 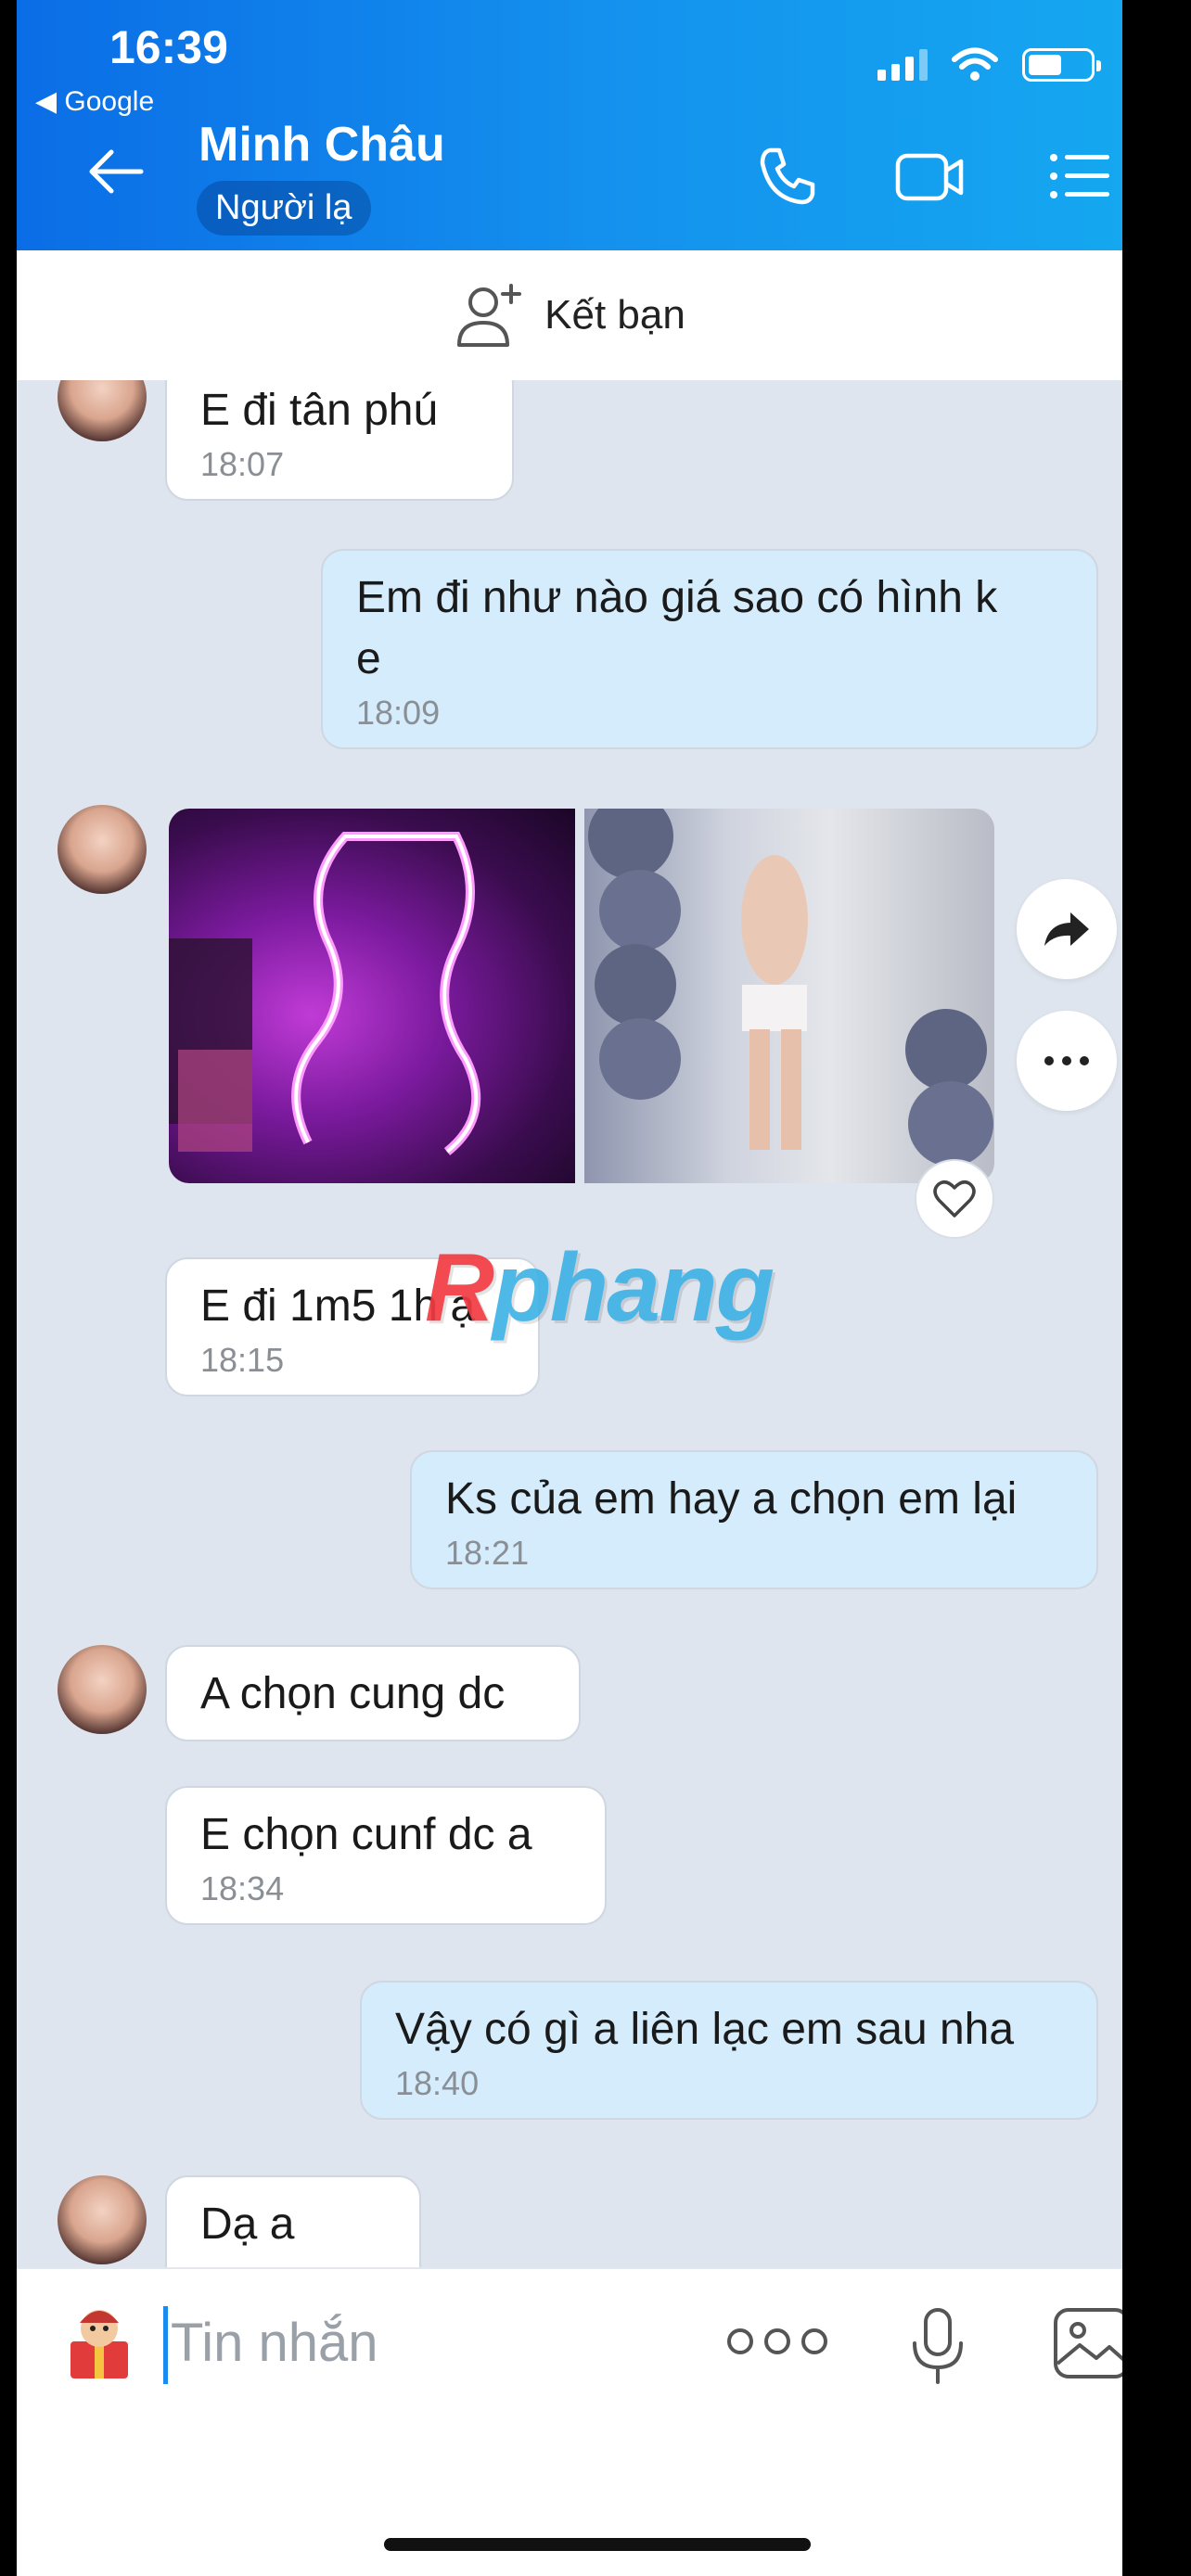 What do you see at coordinates (731, 1499) in the screenshot?
I see `message-text: Ks của em hay a chọn em lại` at bounding box center [731, 1499].